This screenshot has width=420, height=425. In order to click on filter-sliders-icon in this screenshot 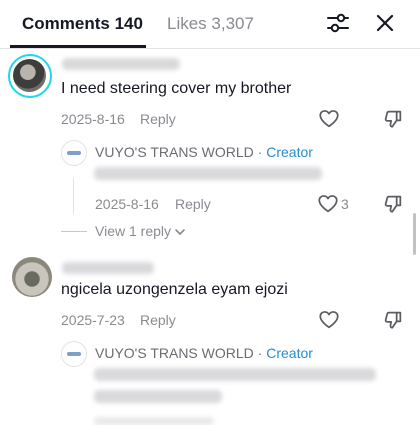, I will do `click(338, 23)`.